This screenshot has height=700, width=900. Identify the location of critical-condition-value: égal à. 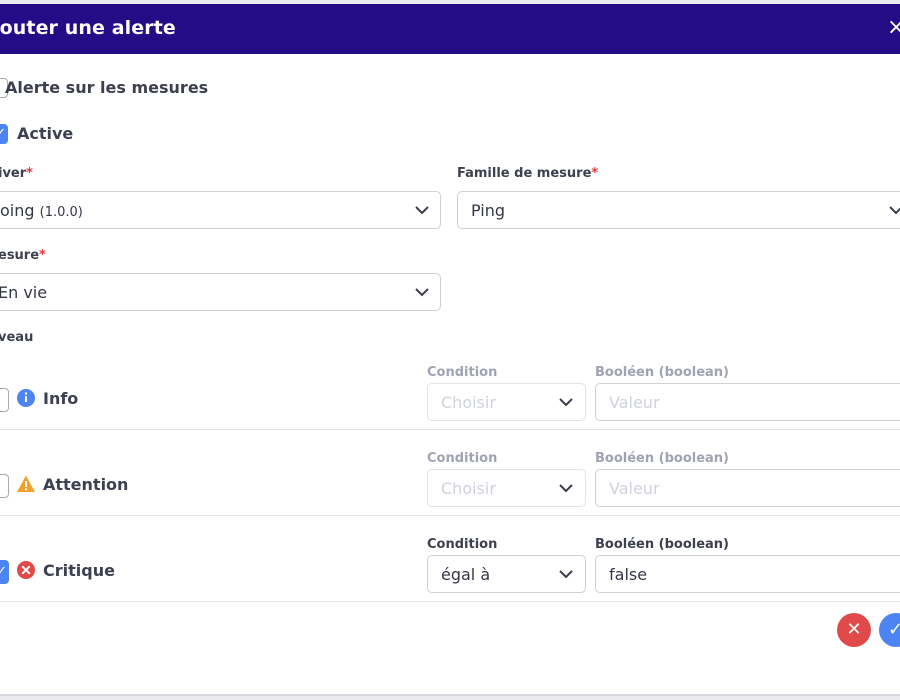
(466, 574).